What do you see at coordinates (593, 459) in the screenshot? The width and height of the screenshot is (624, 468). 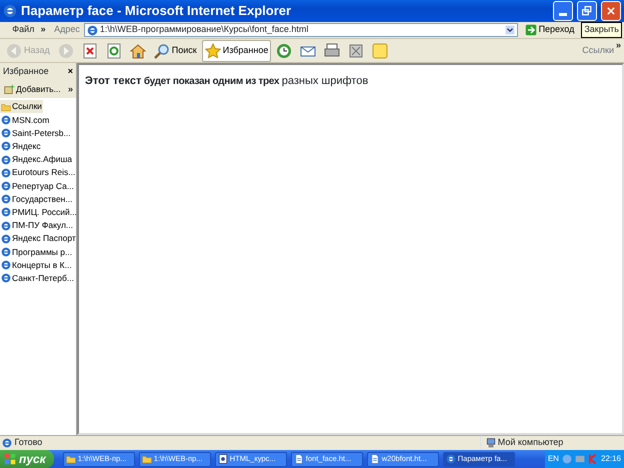 I see `antivirus-icon` at bounding box center [593, 459].